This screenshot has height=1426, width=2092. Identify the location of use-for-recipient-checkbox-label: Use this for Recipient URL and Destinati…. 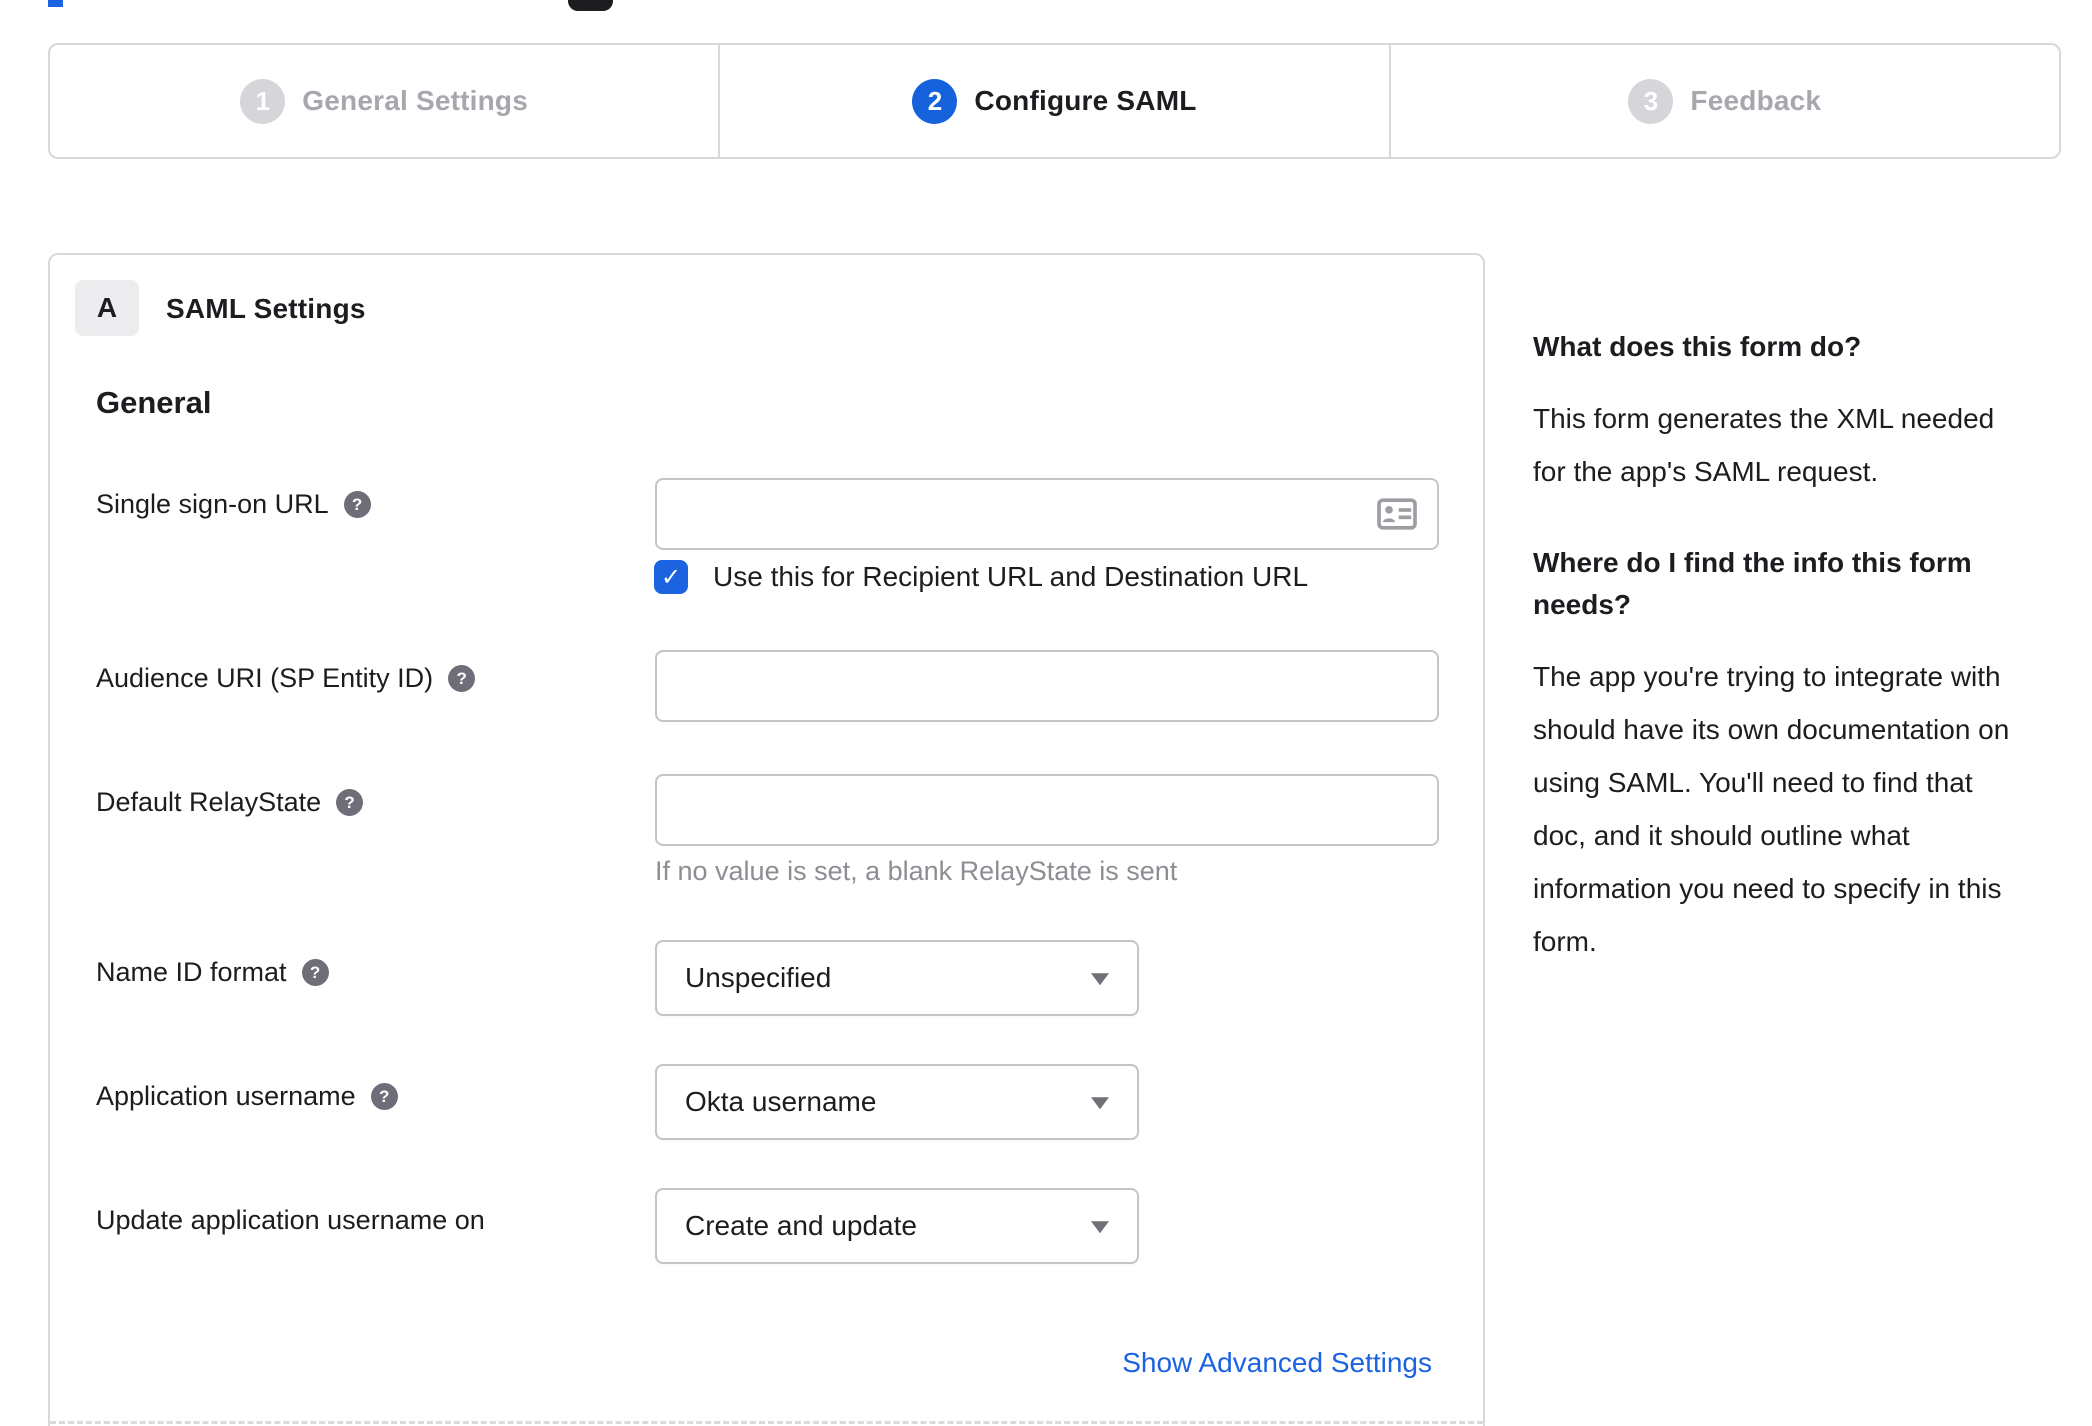
(1011, 576).